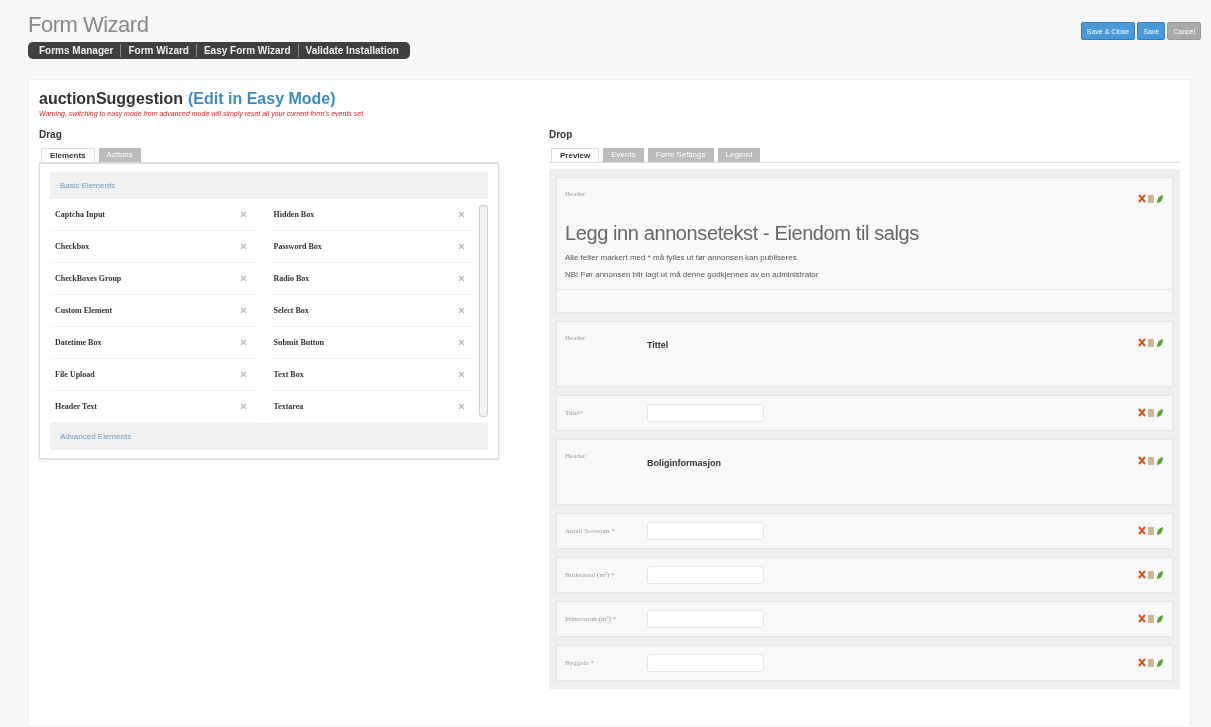 The width and height of the screenshot is (1211, 727). Describe the element at coordinates (247, 50) in the screenshot. I see `nav-link: Easy Form Wizard` at that location.